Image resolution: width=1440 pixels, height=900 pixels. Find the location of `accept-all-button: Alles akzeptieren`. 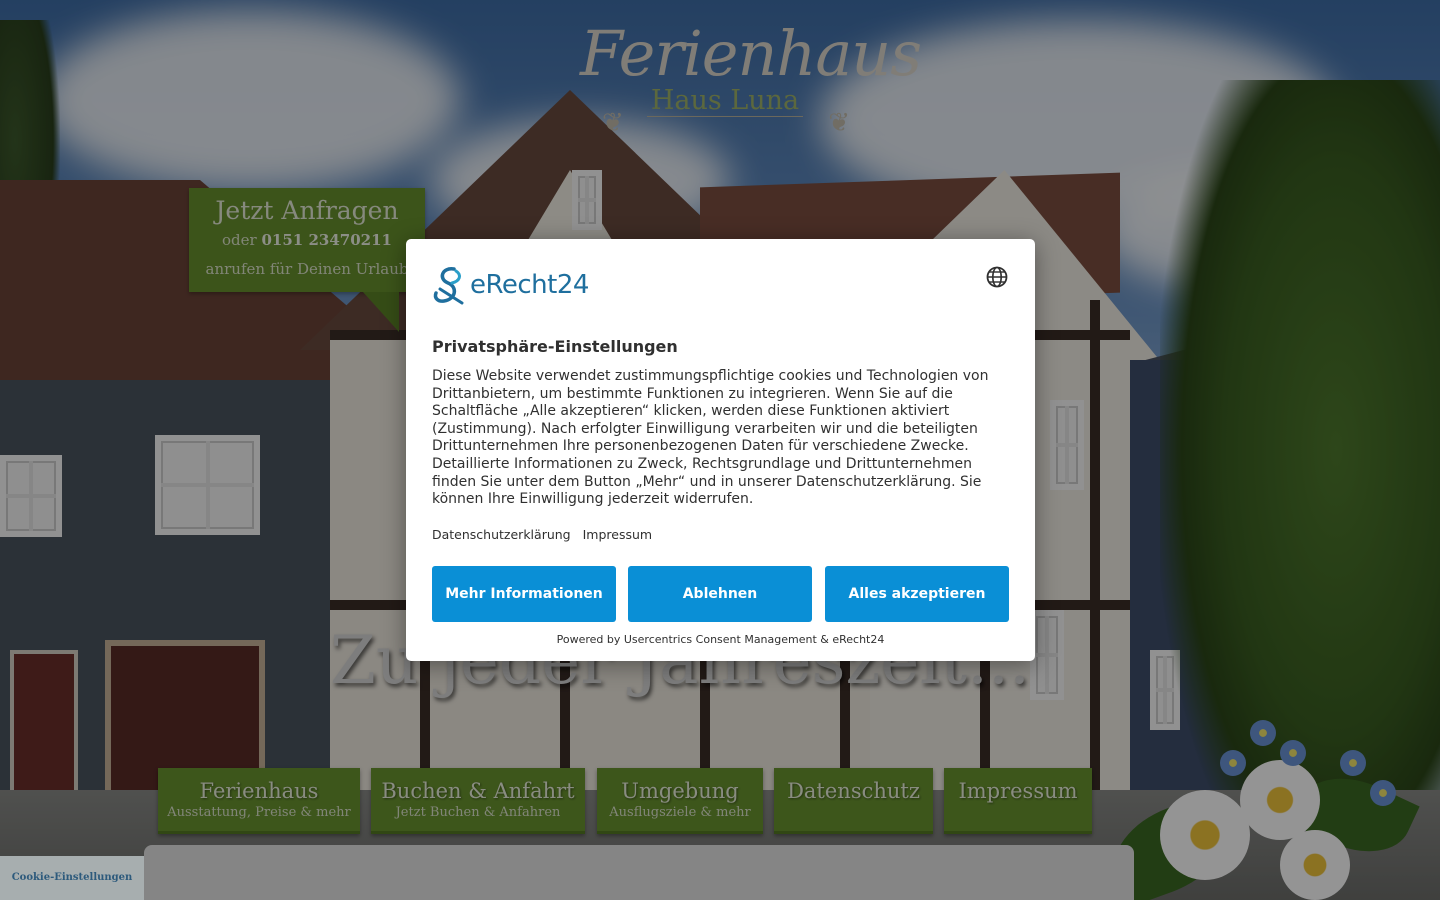

accept-all-button: Alles akzeptieren is located at coordinates (917, 594).